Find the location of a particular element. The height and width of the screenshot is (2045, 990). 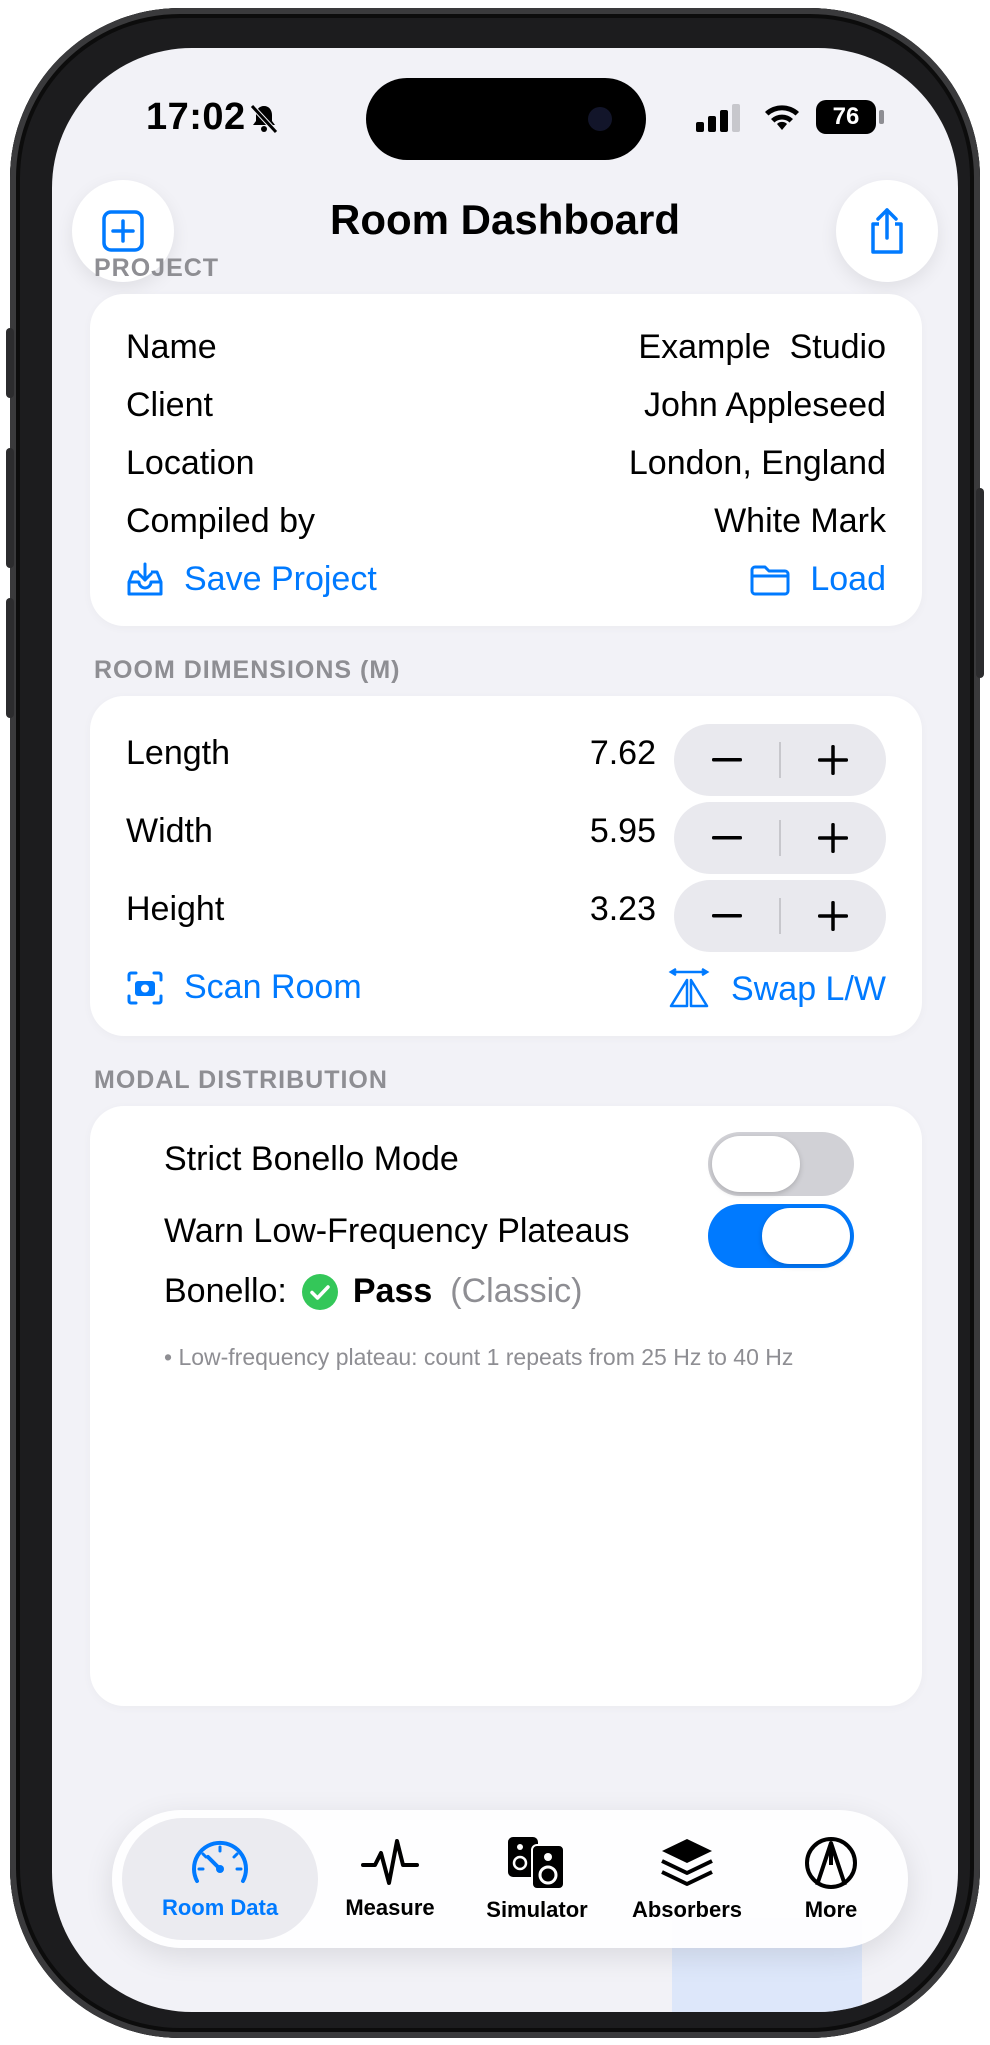

height-decrement-button is located at coordinates (727, 916).